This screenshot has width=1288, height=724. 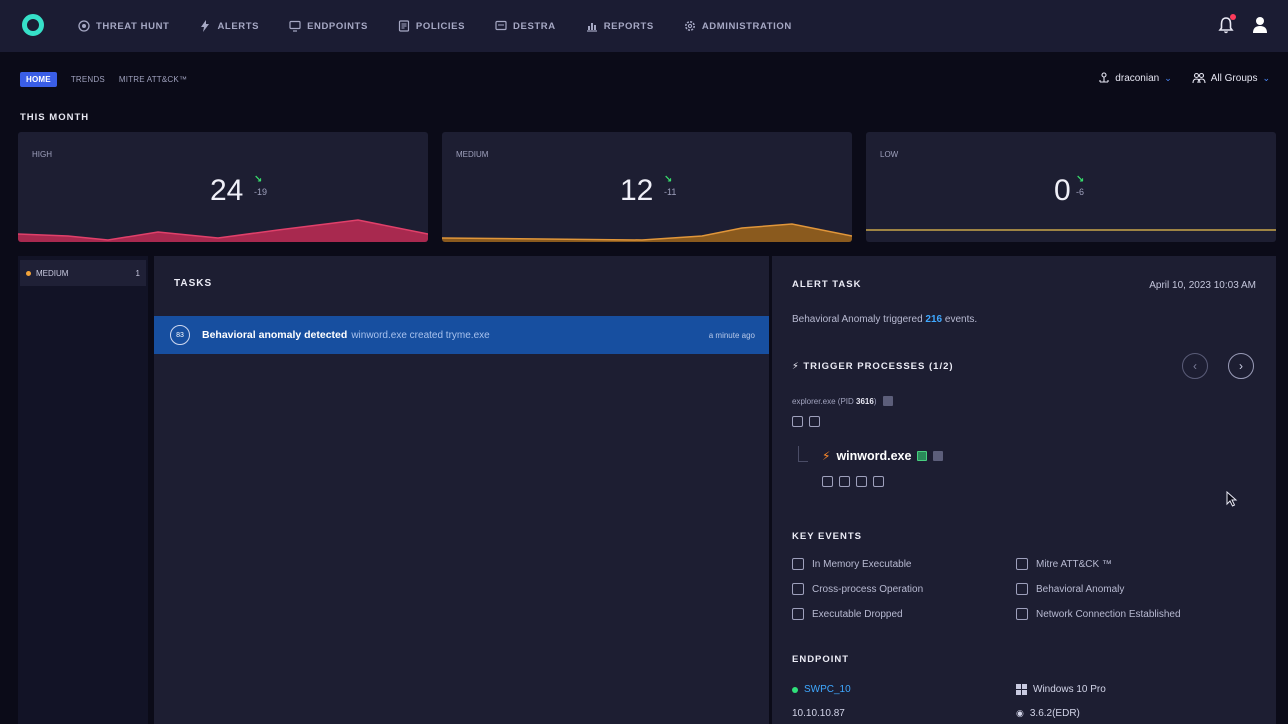 I want to click on nav-administration: ADMINISTRATION, so click(x=738, y=26).